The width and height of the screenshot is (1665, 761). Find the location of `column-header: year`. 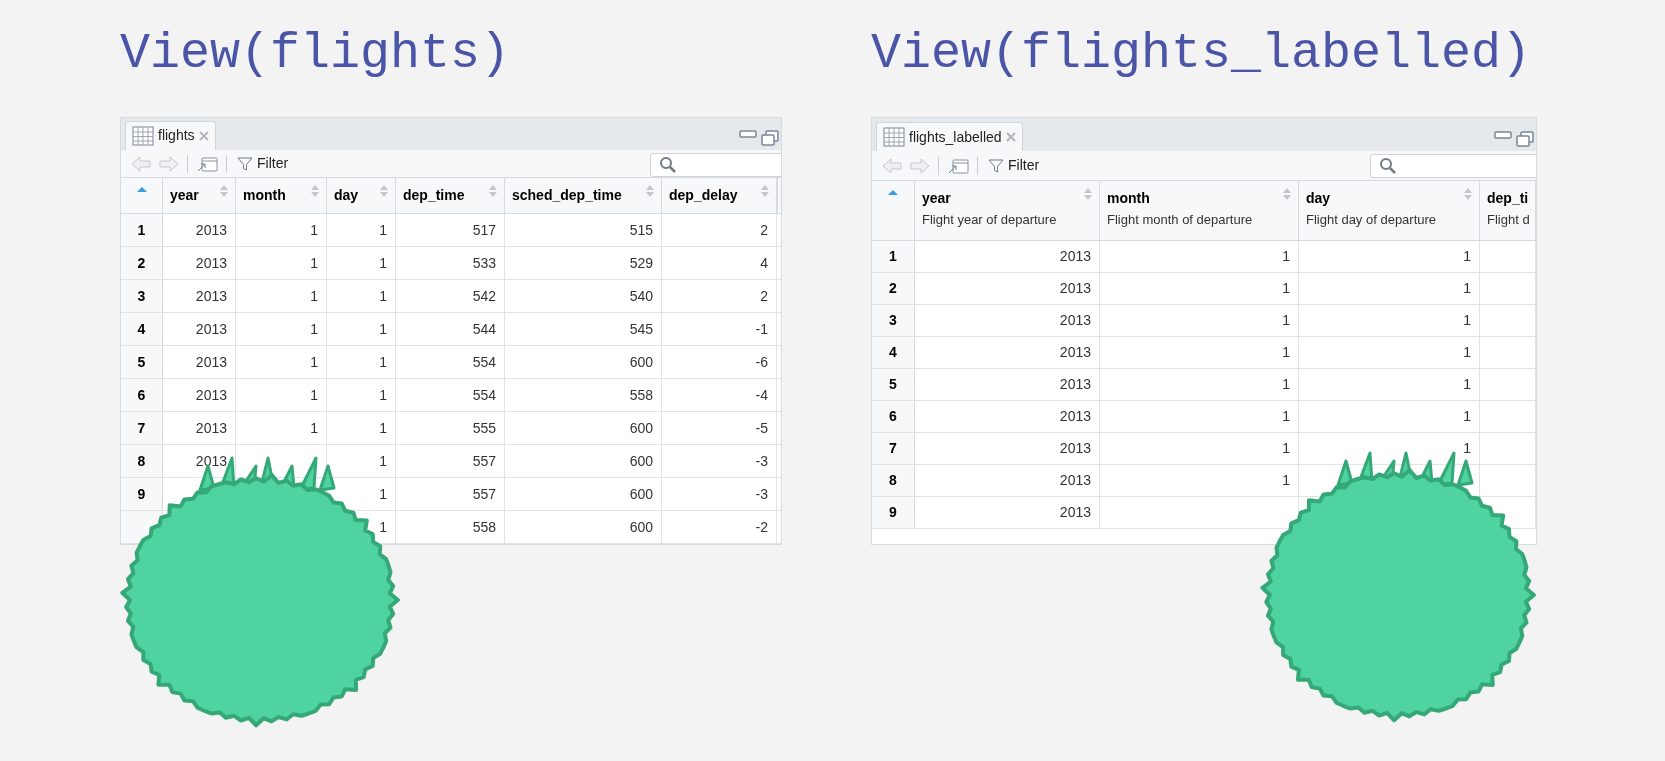

column-header: year is located at coordinates (199, 195).